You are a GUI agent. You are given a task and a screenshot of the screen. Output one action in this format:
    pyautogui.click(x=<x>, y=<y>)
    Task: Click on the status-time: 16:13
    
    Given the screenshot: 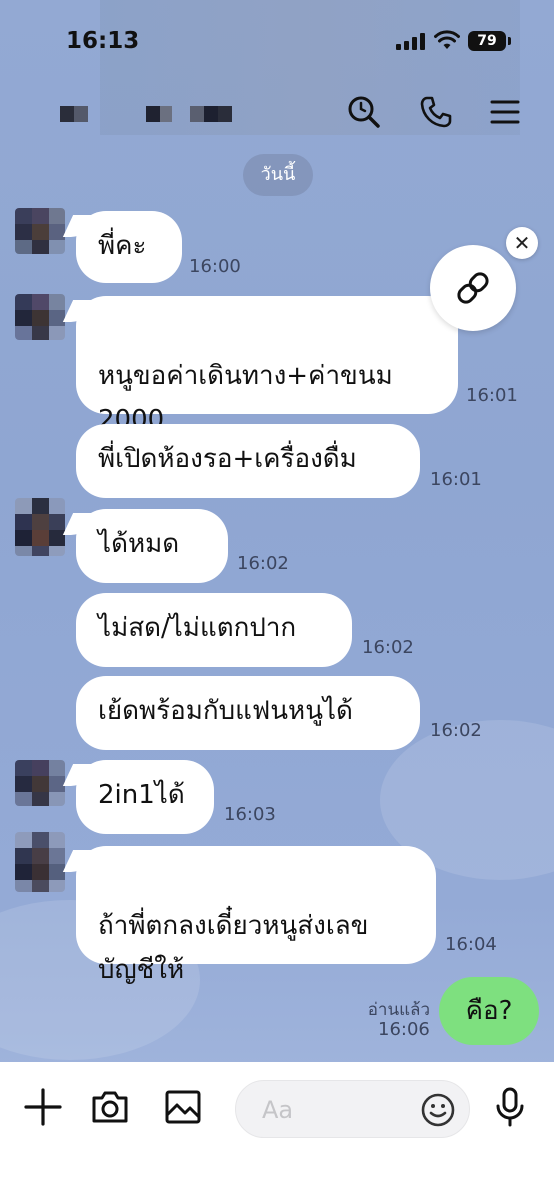 What is the action you would take?
    pyautogui.click(x=103, y=41)
    